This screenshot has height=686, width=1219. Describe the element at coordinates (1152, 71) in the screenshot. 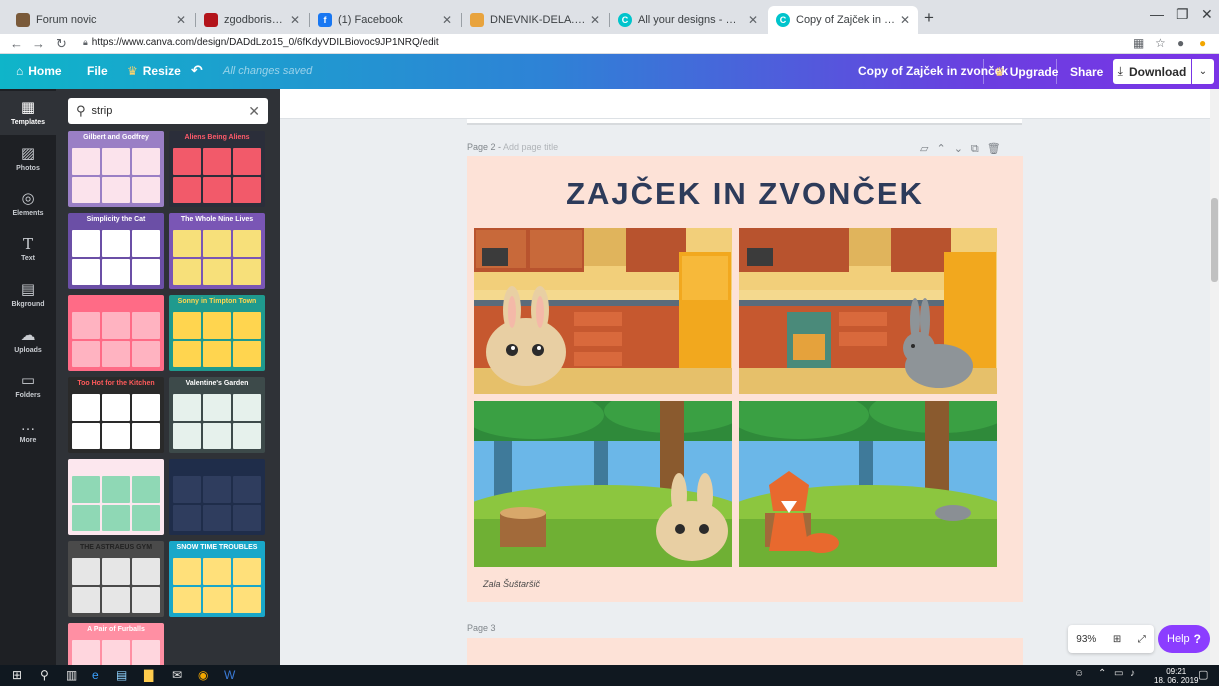

I see `download-button: ⤓ Download` at that location.